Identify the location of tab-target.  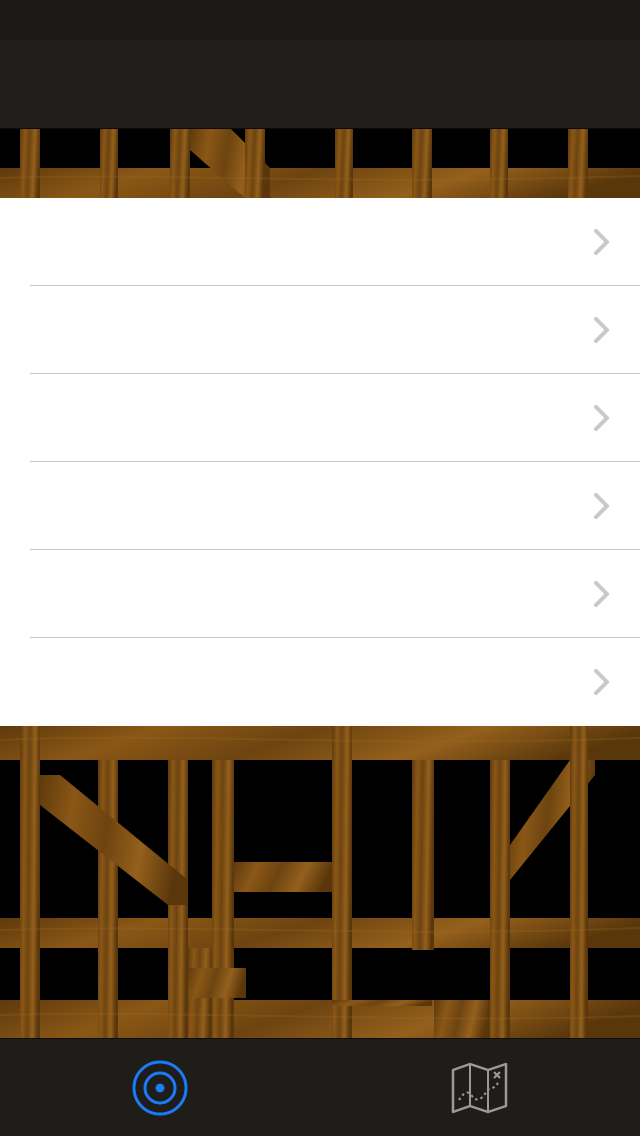
(160, 1087).